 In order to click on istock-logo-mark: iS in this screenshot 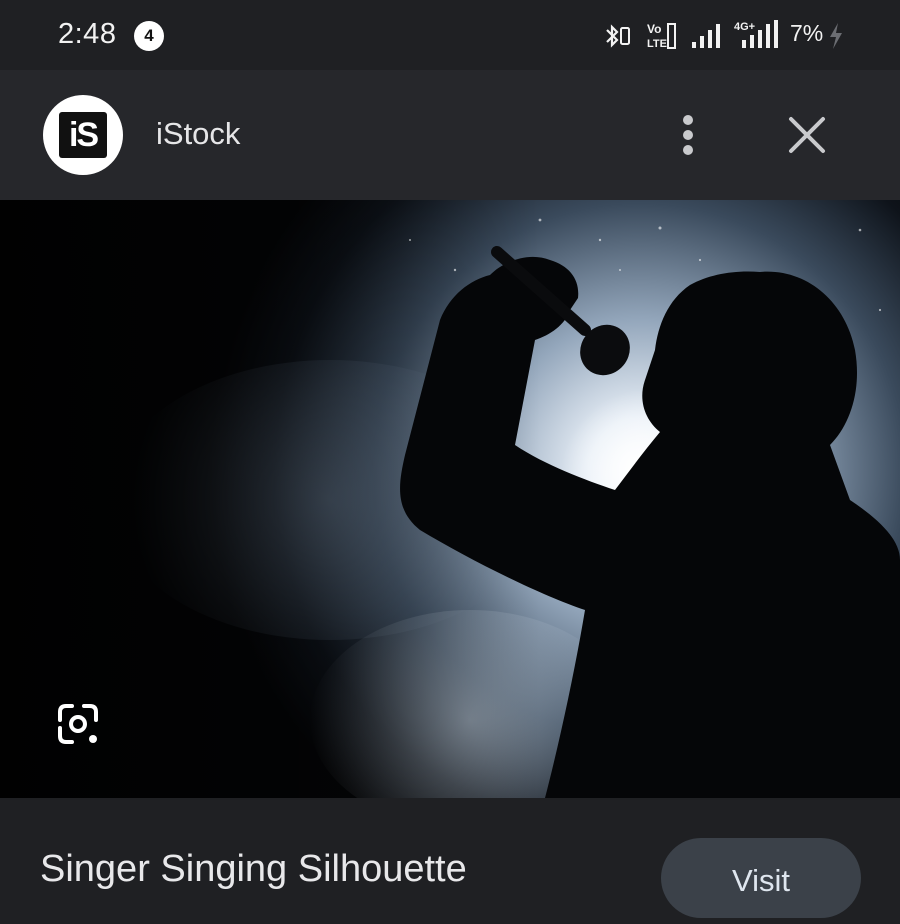, I will do `click(83, 135)`.